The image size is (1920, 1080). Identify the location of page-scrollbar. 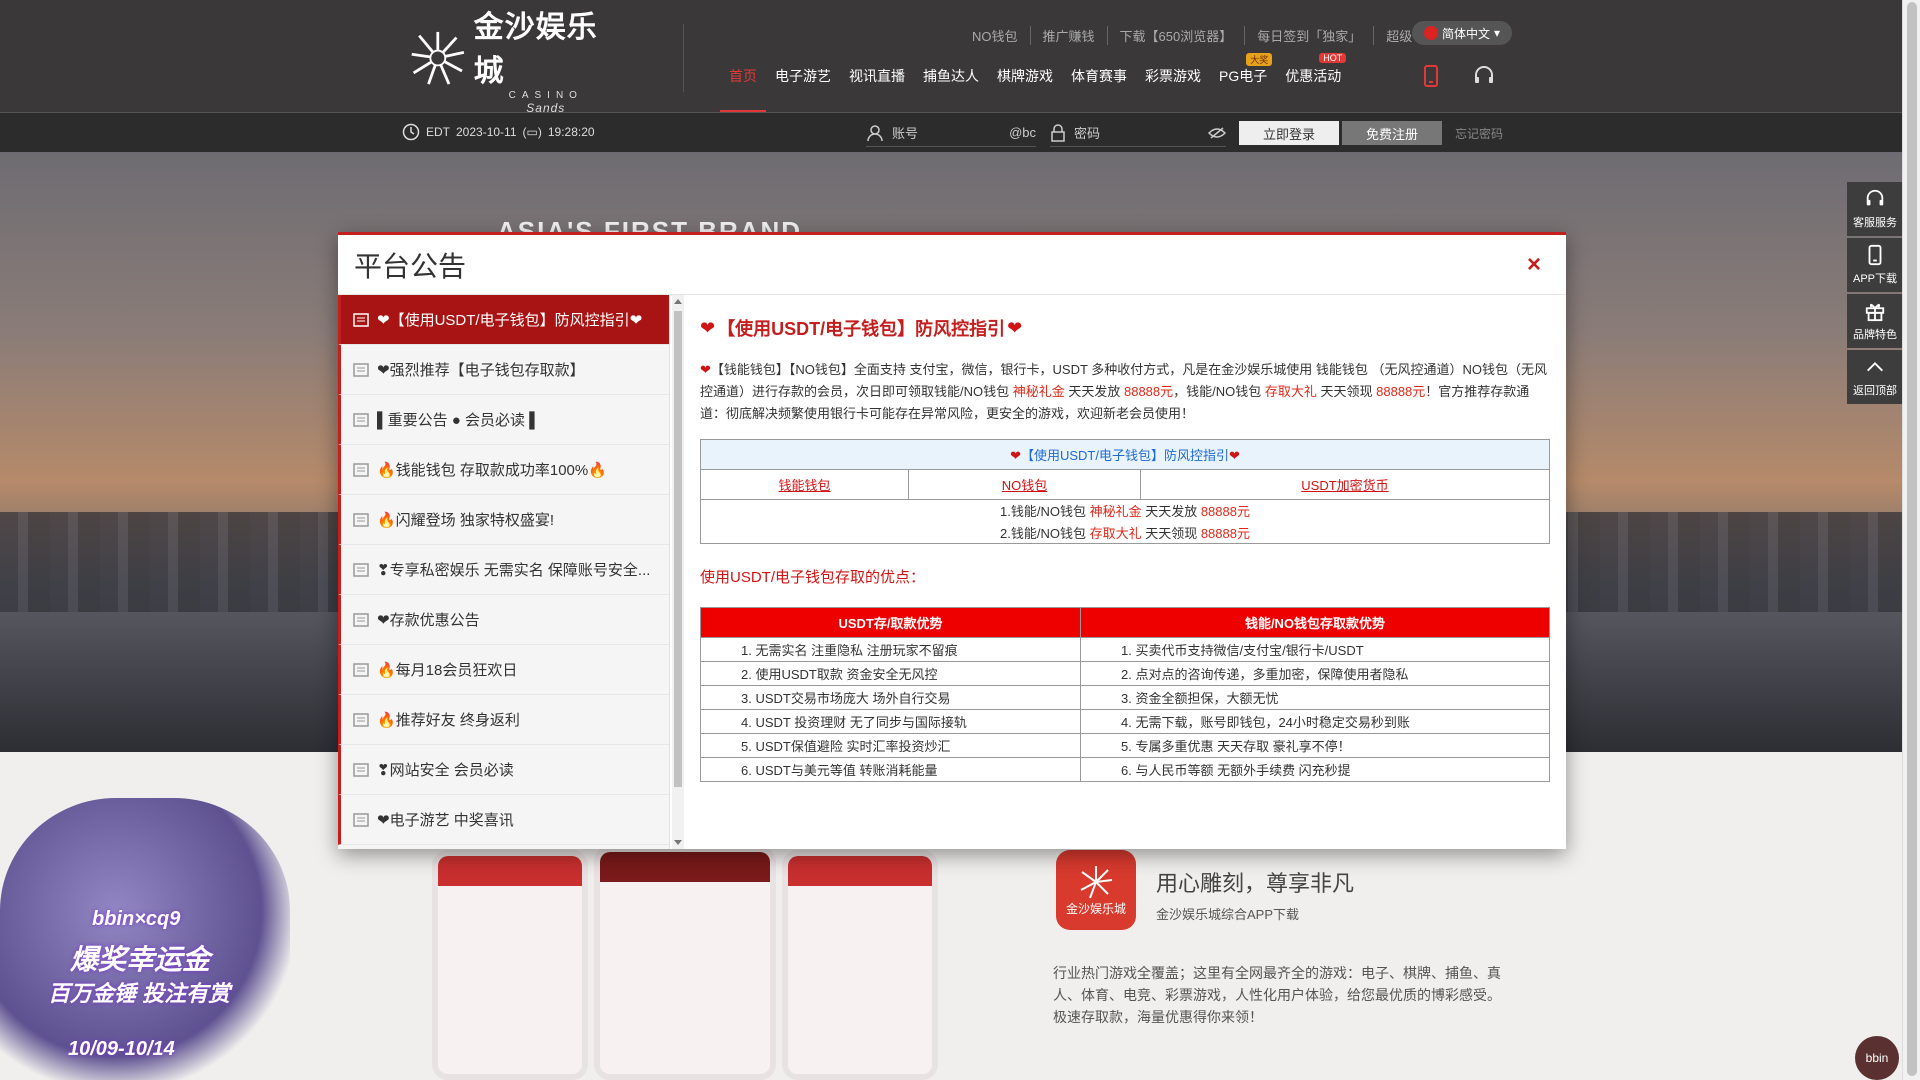
(1911, 540).